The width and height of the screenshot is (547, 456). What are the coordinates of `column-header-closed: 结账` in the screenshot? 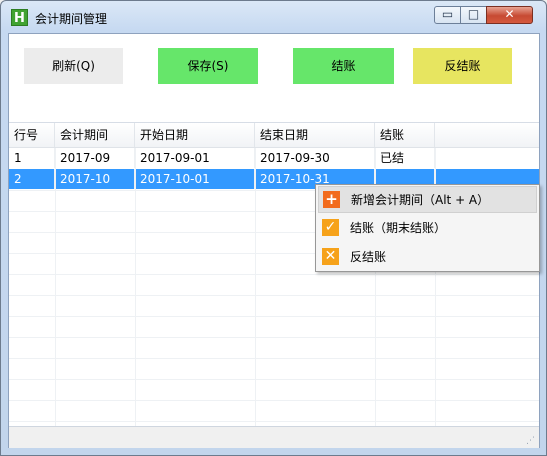 It's located at (405, 135).